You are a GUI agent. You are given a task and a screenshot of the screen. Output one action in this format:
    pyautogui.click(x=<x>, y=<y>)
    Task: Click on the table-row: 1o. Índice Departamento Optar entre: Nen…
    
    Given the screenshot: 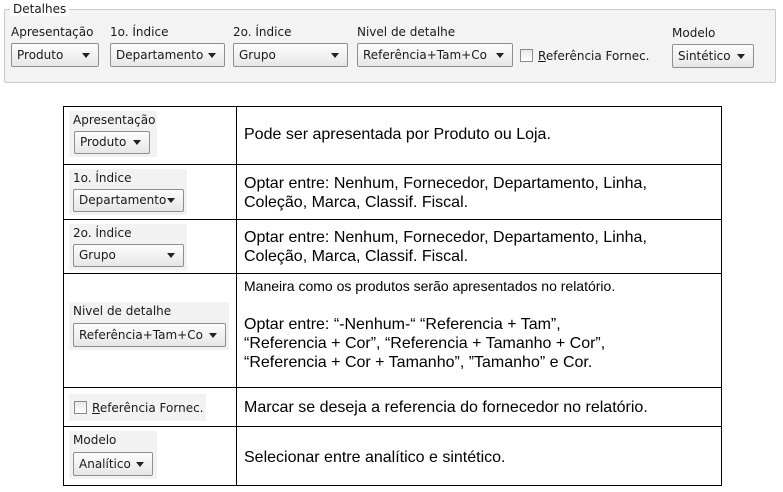 What is the action you would take?
    pyautogui.click(x=392, y=192)
    